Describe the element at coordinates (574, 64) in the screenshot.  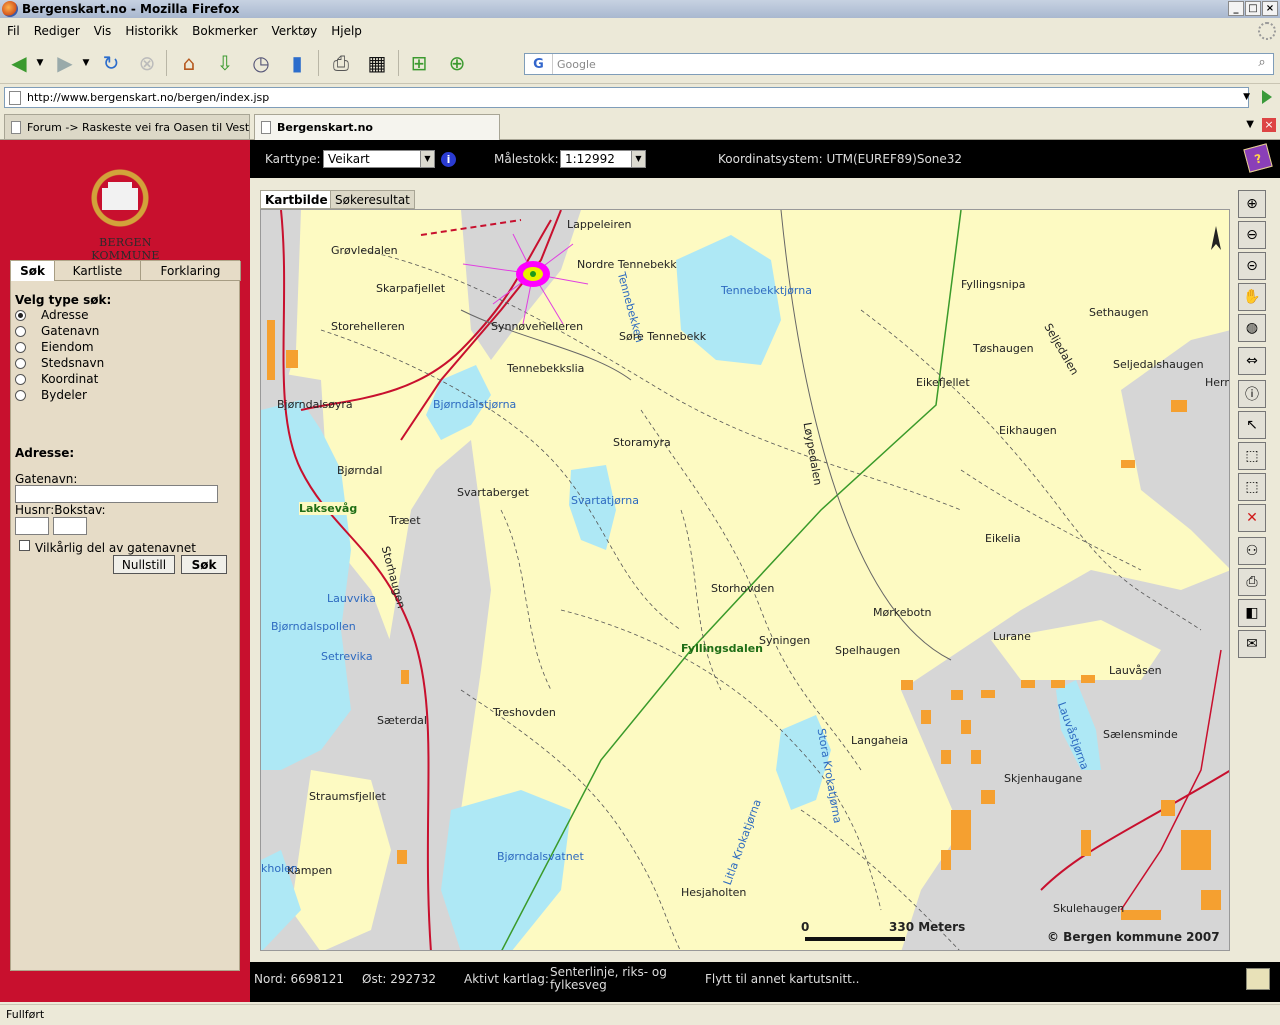
I see `search-input: Google` at that location.